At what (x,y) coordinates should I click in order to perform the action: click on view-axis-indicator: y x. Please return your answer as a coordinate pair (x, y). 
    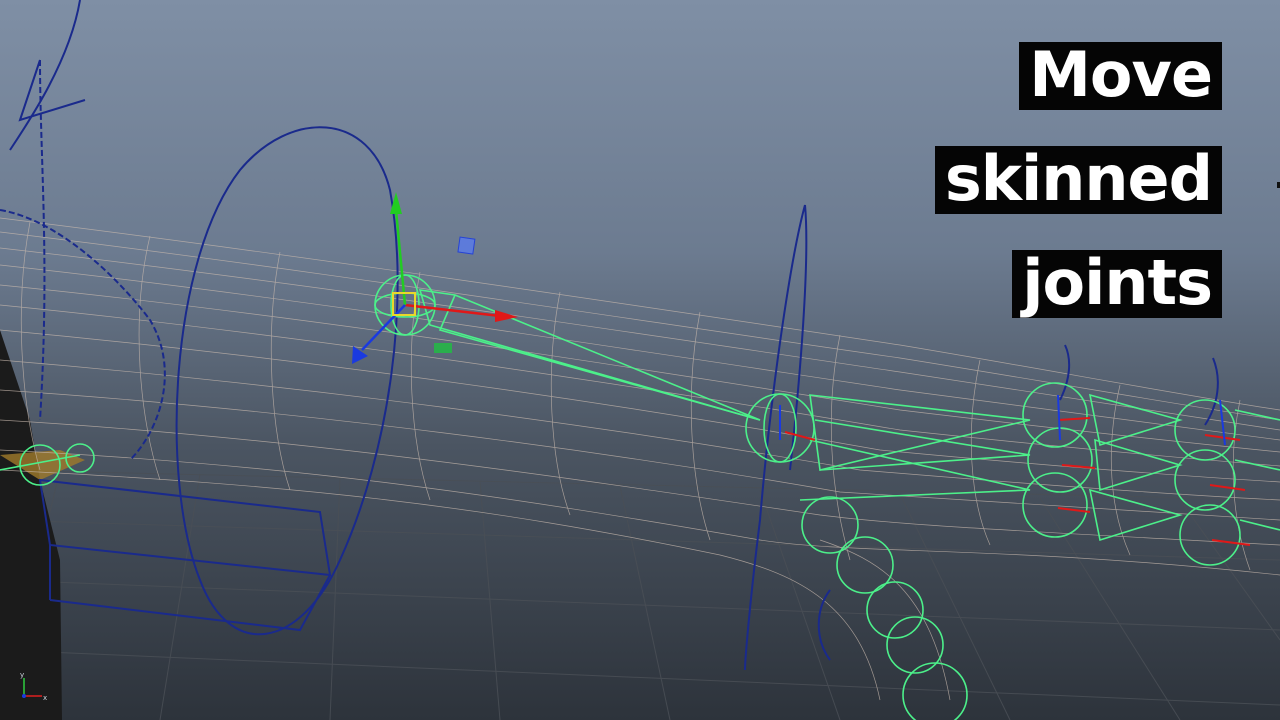
    Looking at the image, I should click on (33, 687).